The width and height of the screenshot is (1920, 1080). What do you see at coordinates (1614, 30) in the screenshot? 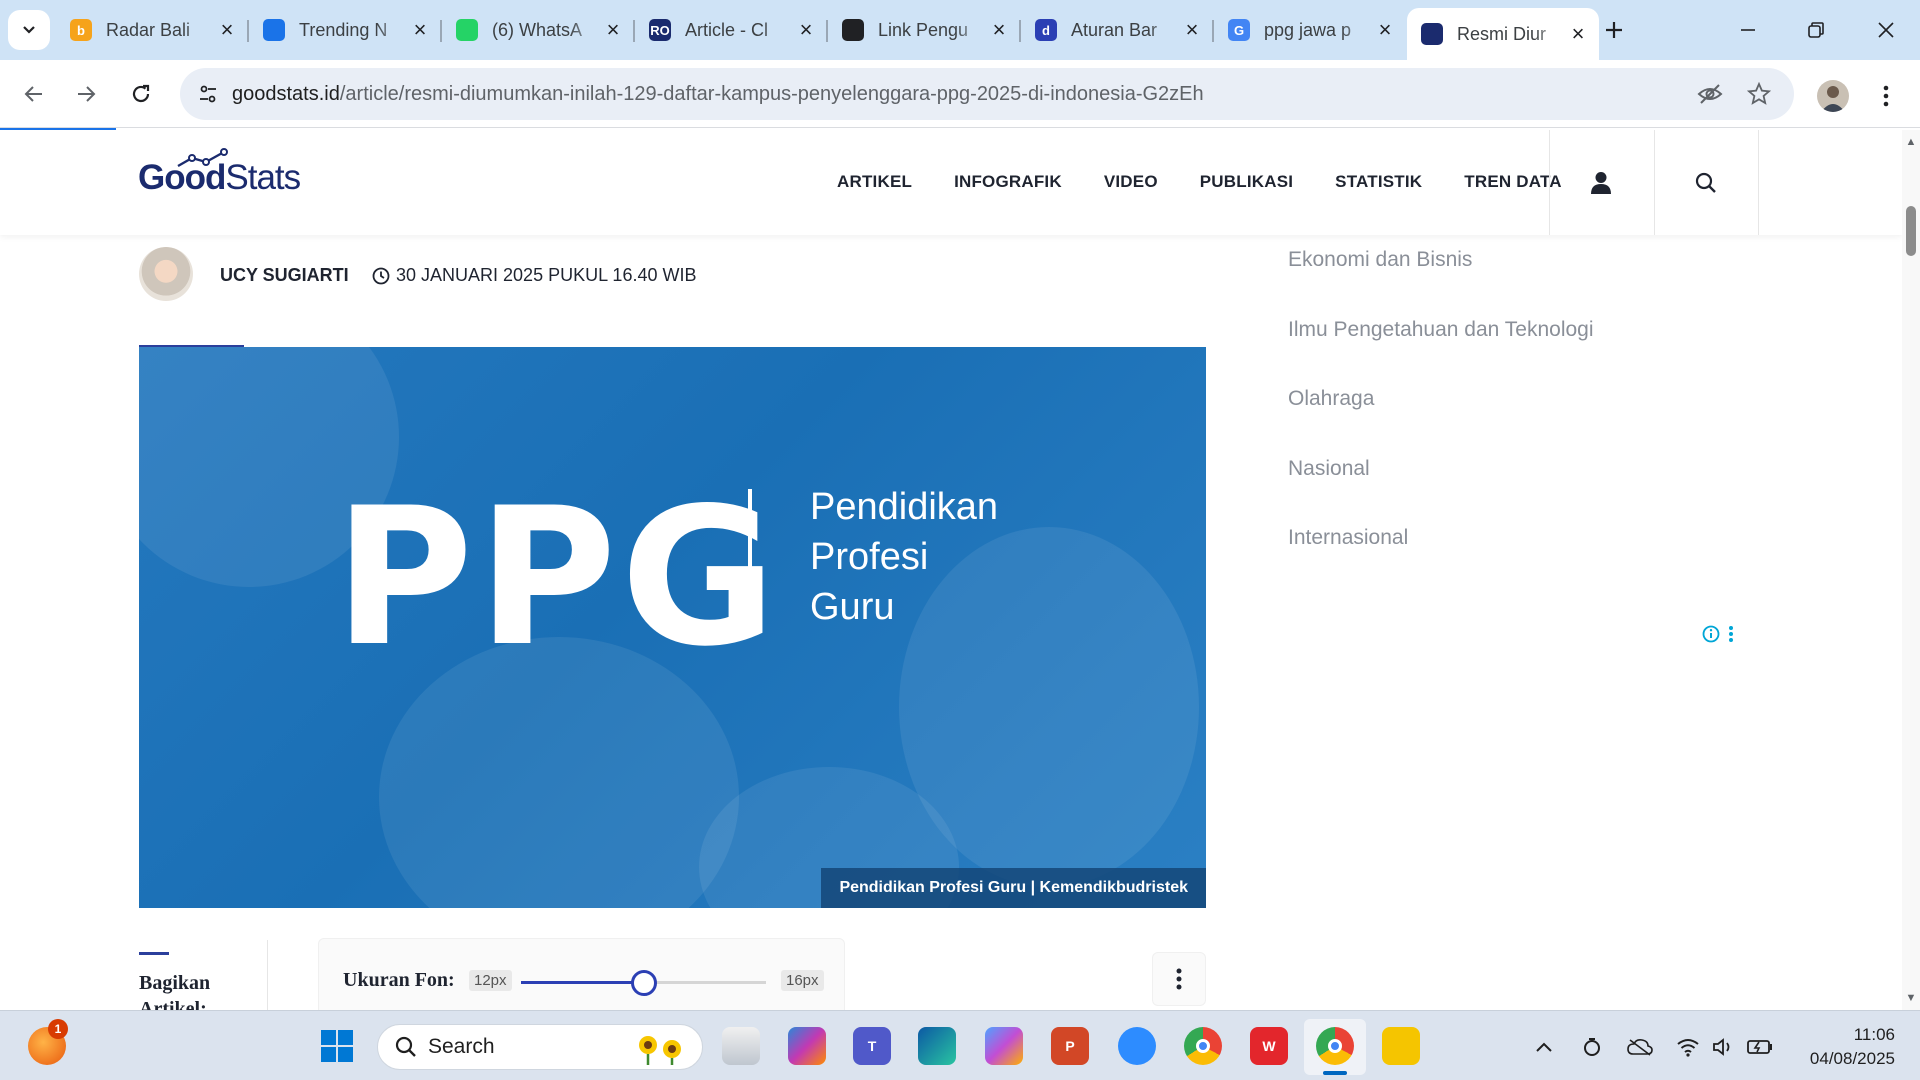
I see `new-tab-button` at bounding box center [1614, 30].